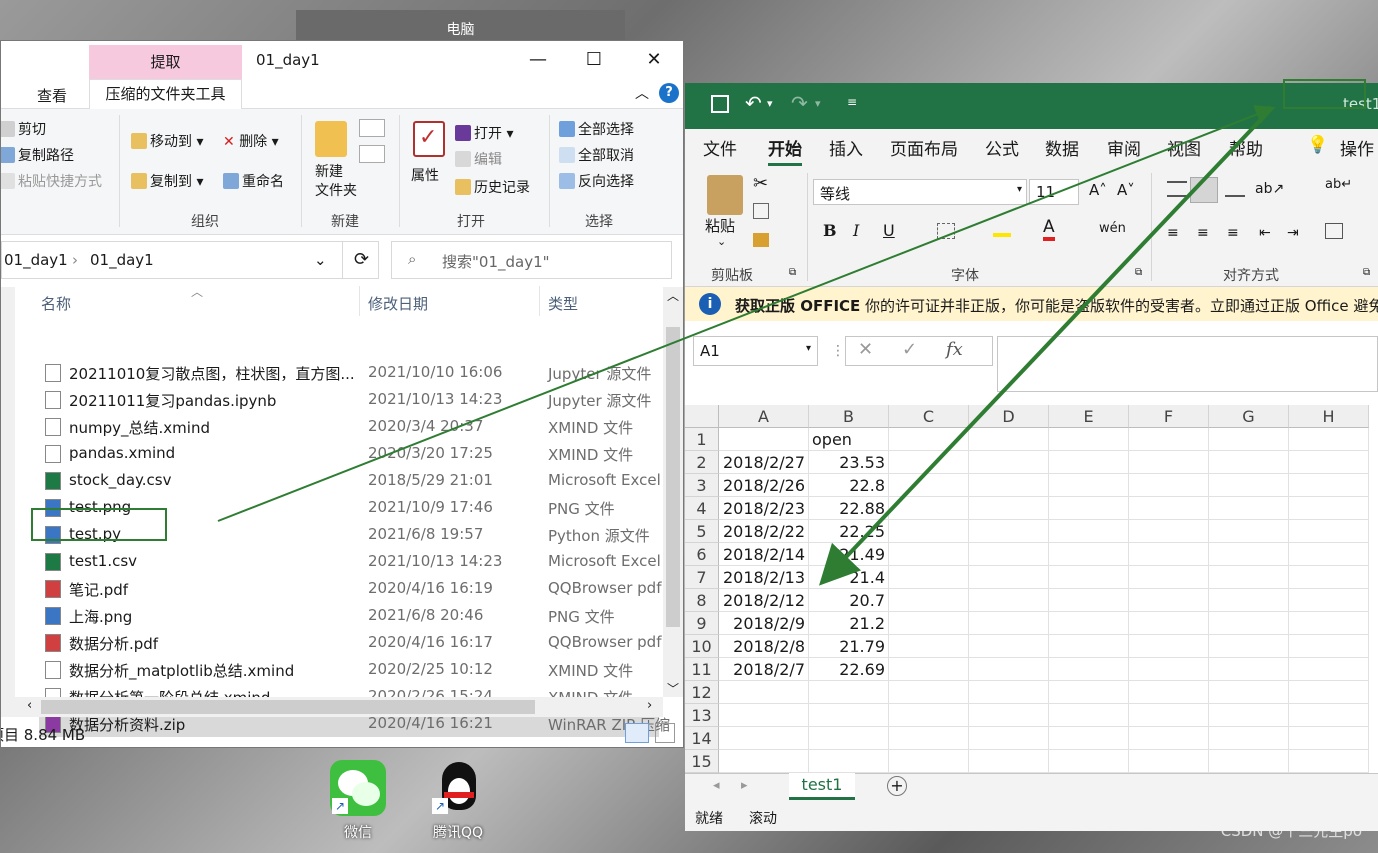 The height and width of the screenshot is (853, 1378). Describe the element at coordinates (818, 103) in the screenshot. I see `redo-dropdown-icon: ▾` at that location.